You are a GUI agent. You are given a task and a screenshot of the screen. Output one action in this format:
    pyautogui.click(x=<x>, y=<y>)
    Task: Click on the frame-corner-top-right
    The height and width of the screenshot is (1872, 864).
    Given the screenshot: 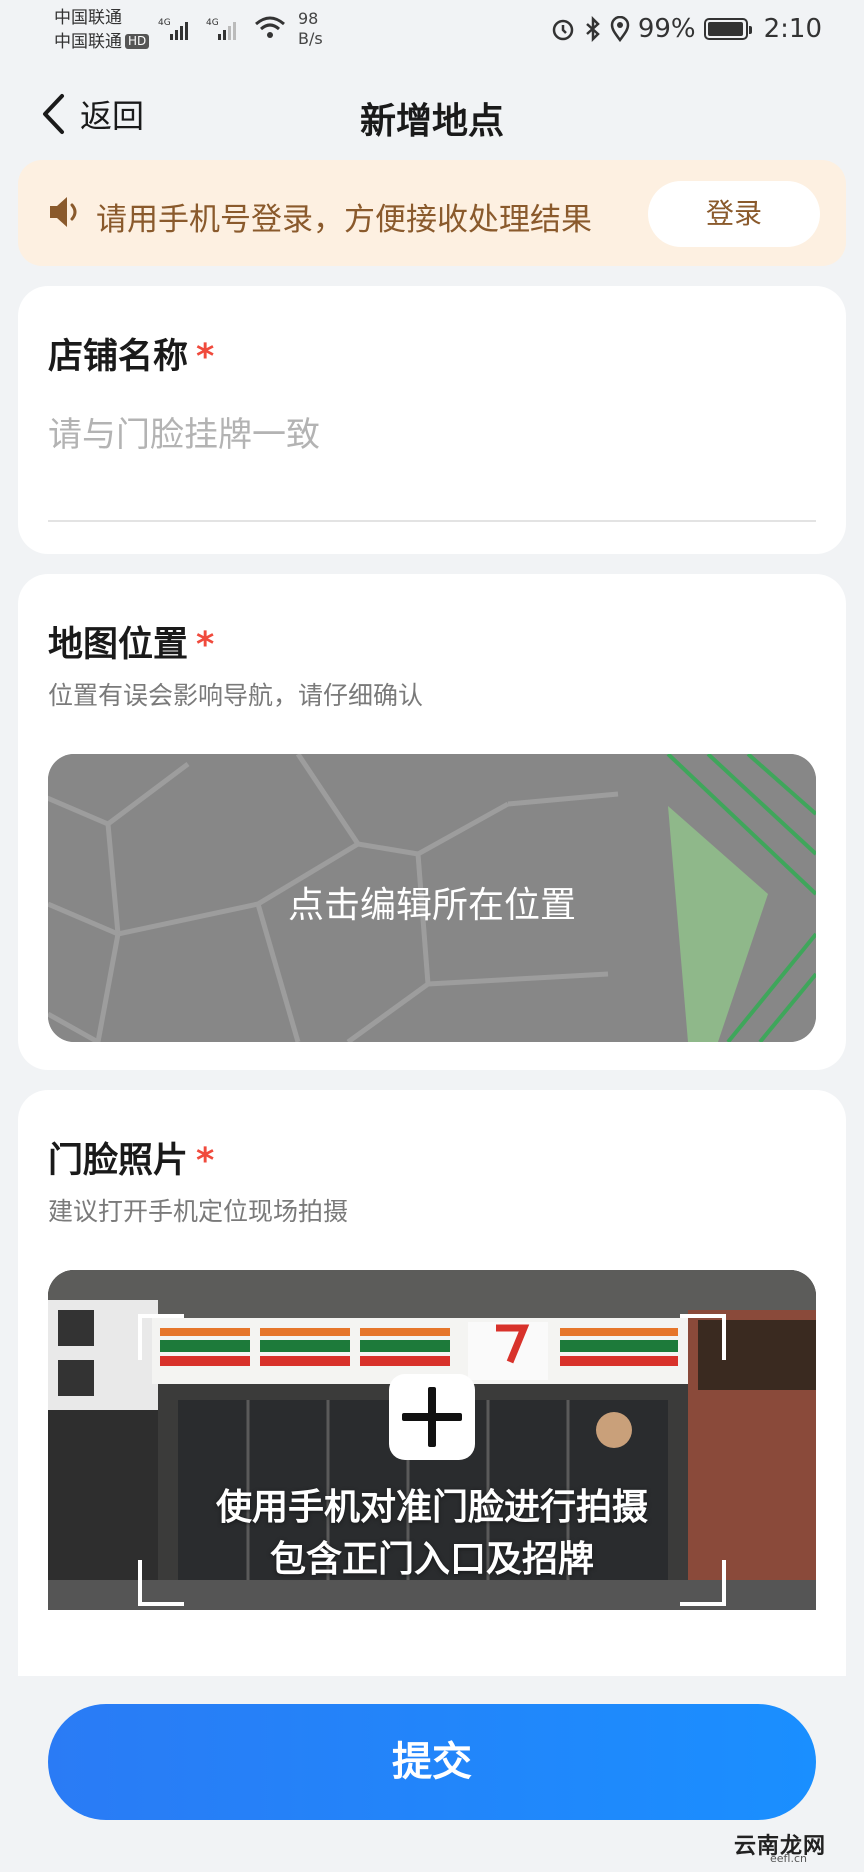 What is the action you would take?
    pyautogui.click(x=703, y=1337)
    